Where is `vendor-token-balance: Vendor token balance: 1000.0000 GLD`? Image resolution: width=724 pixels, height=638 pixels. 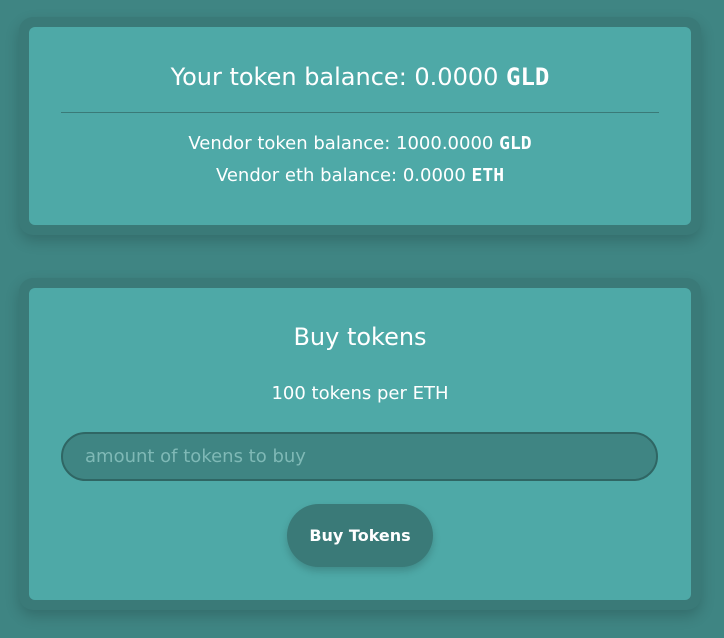 vendor-token-balance: Vendor token balance: 1000.0000 GLD is located at coordinates (360, 144).